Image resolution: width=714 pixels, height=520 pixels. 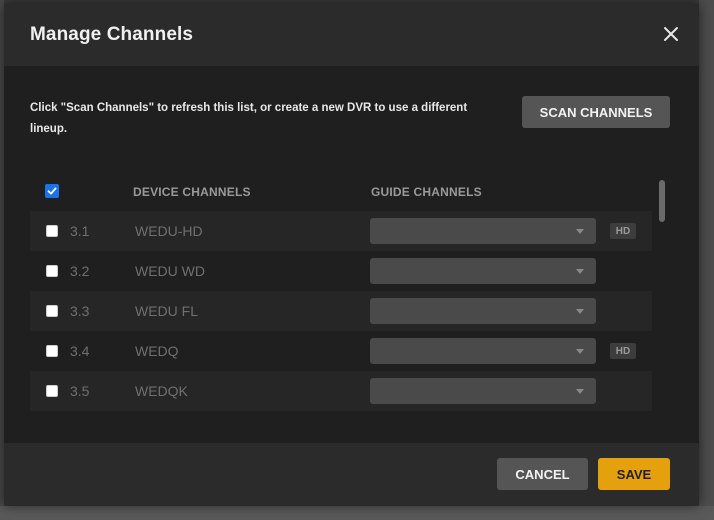 What do you see at coordinates (341, 391) in the screenshot?
I see `channel-row: 3.5 WEDQK` at bounding box center [341, 391].